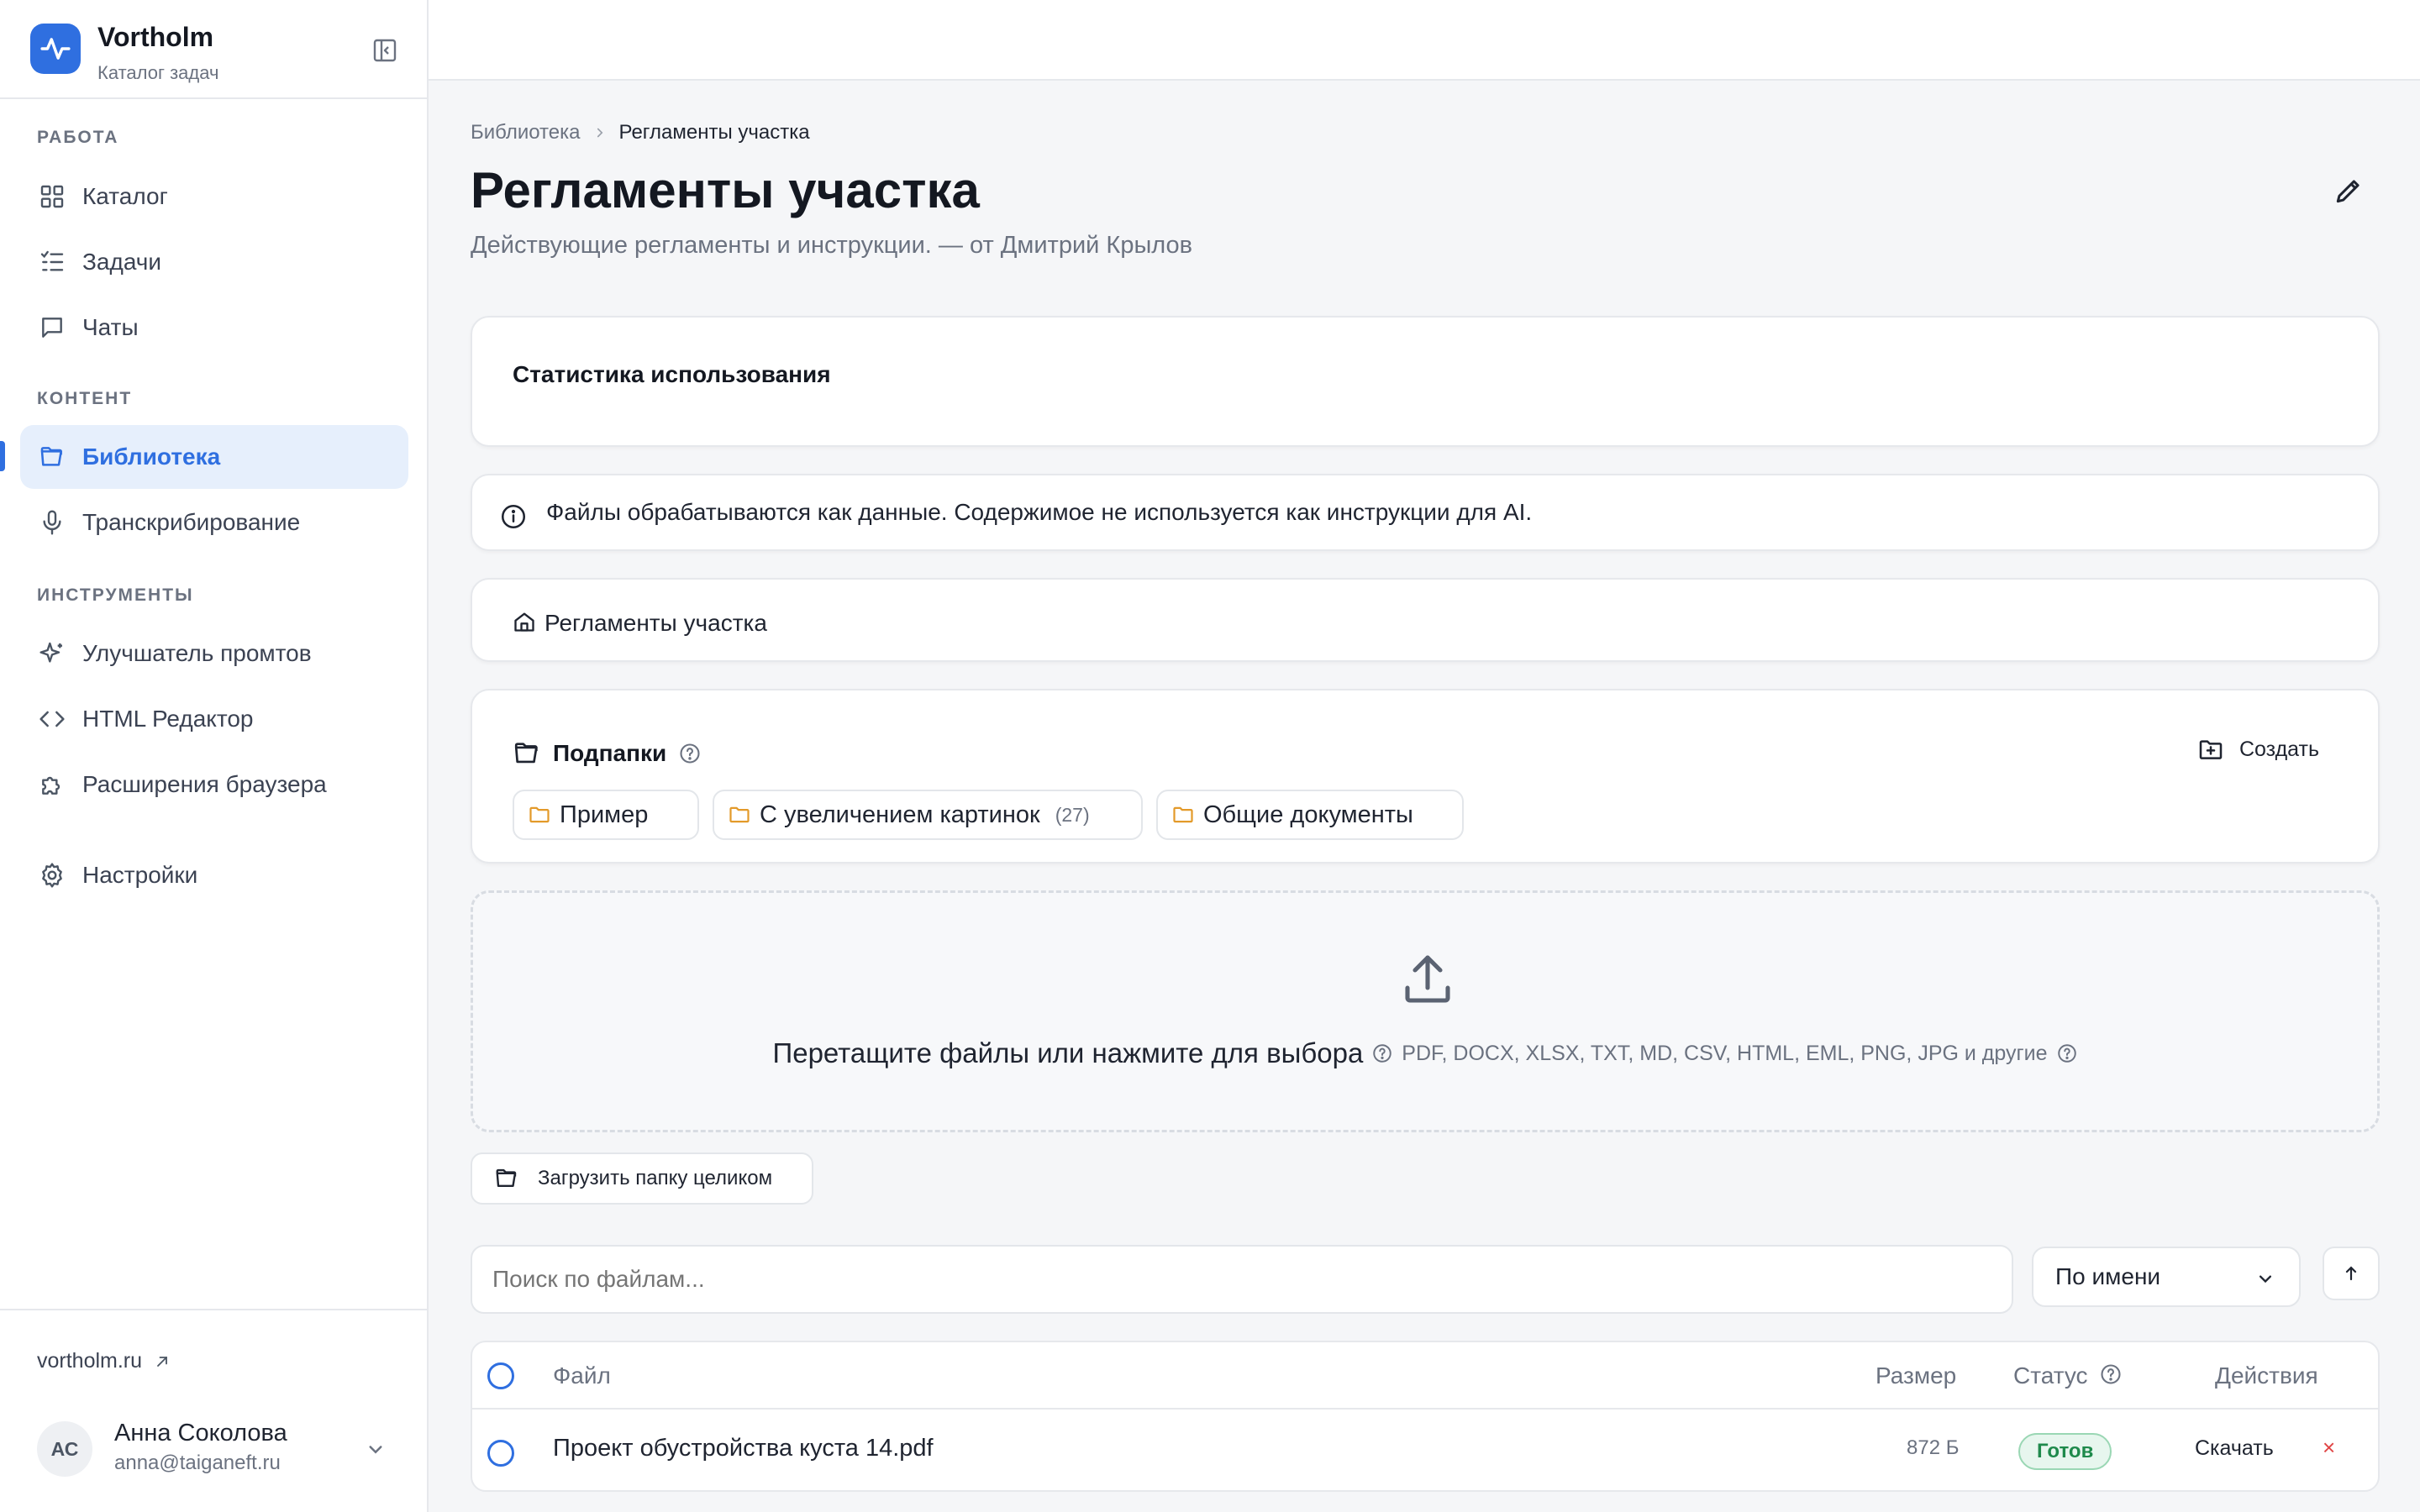 This screenshot has width=2420, height=1512. Describe the element at coordinates (110, 327) in the screenshot. I see `sidebar-item-label: Чаты` at that location.